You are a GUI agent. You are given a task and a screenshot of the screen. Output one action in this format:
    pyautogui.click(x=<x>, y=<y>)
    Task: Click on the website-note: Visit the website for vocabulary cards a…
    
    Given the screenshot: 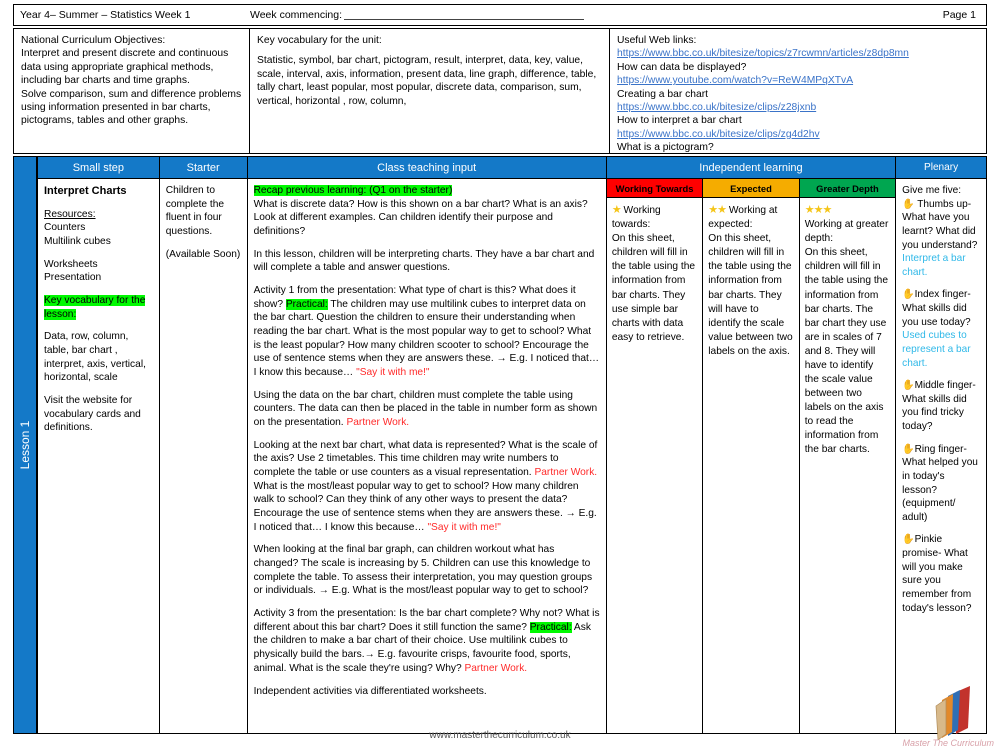 What is the action you would take?
    pyautogui.click(x=92, y=414)
    